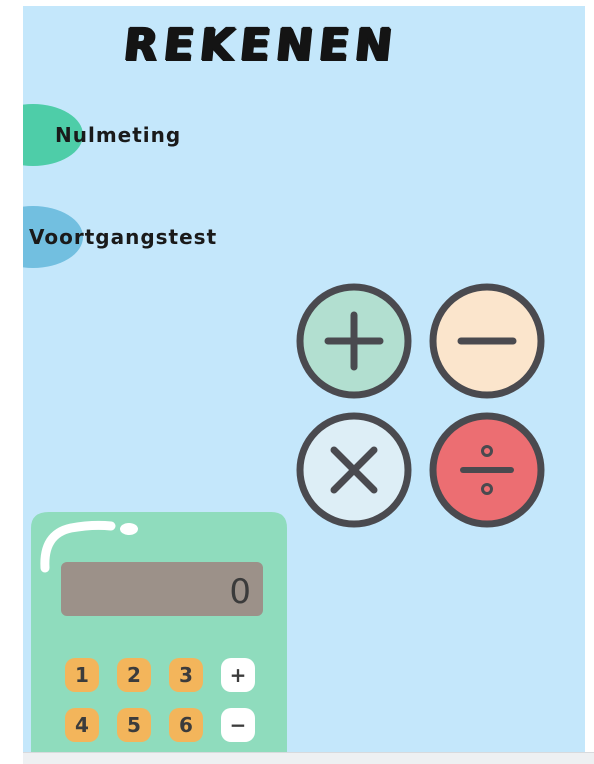  What do you see at coordinates (134, 675) in the screenshot?
I see `calc-key-2: 2` at bounding box center [134, 675].